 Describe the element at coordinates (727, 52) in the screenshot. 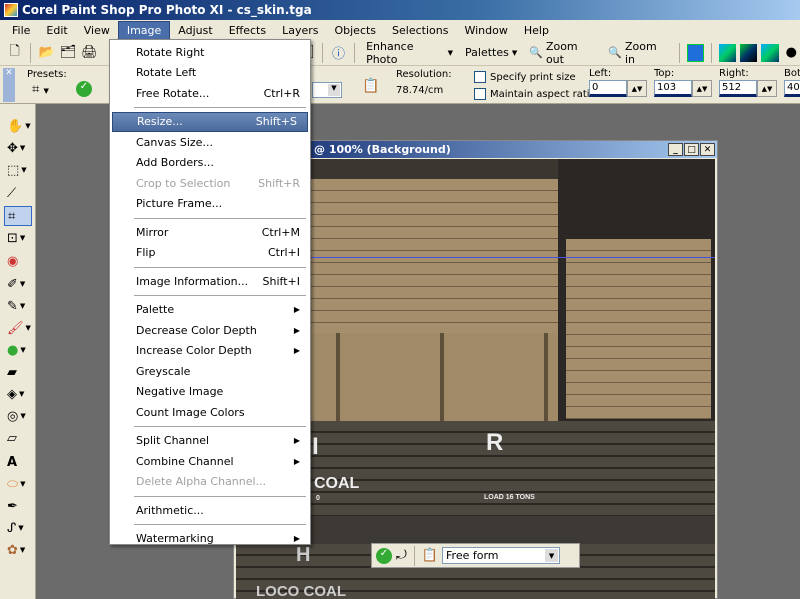

I see `layers-icon` at that location.